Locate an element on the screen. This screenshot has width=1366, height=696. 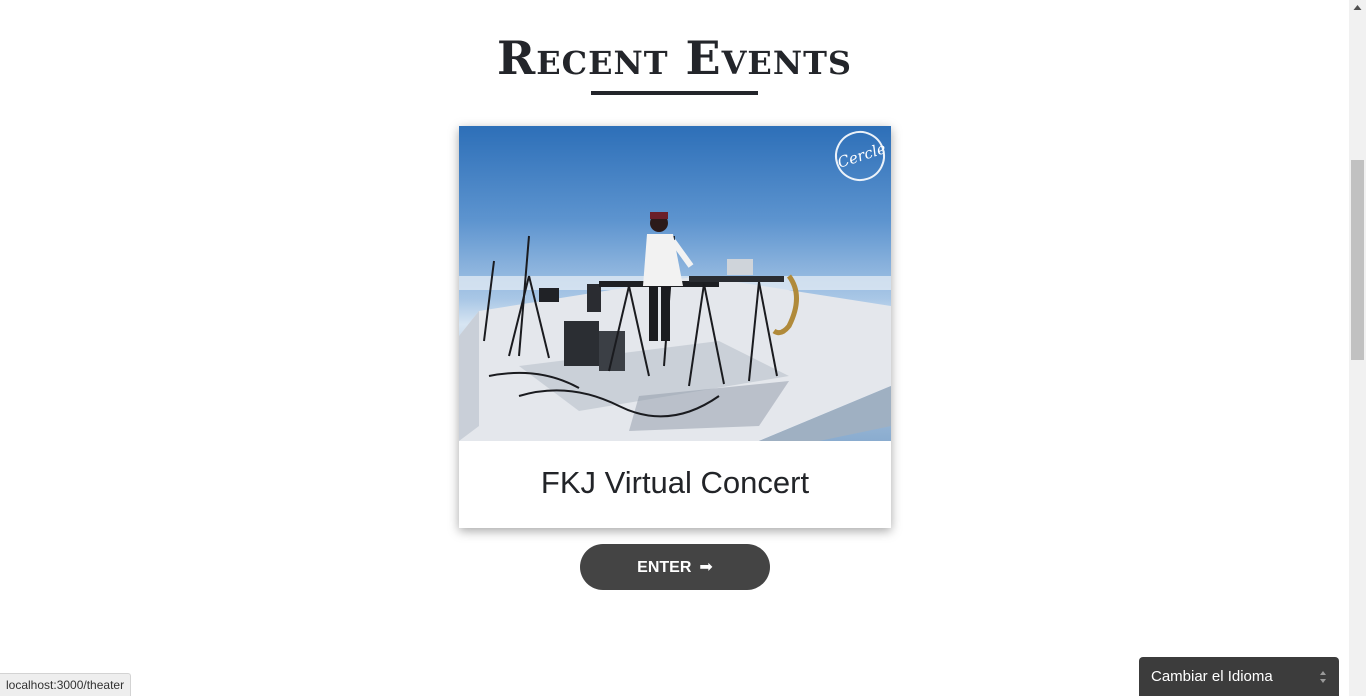
select-chevrons-icon is located at coordinates (1323, 677).